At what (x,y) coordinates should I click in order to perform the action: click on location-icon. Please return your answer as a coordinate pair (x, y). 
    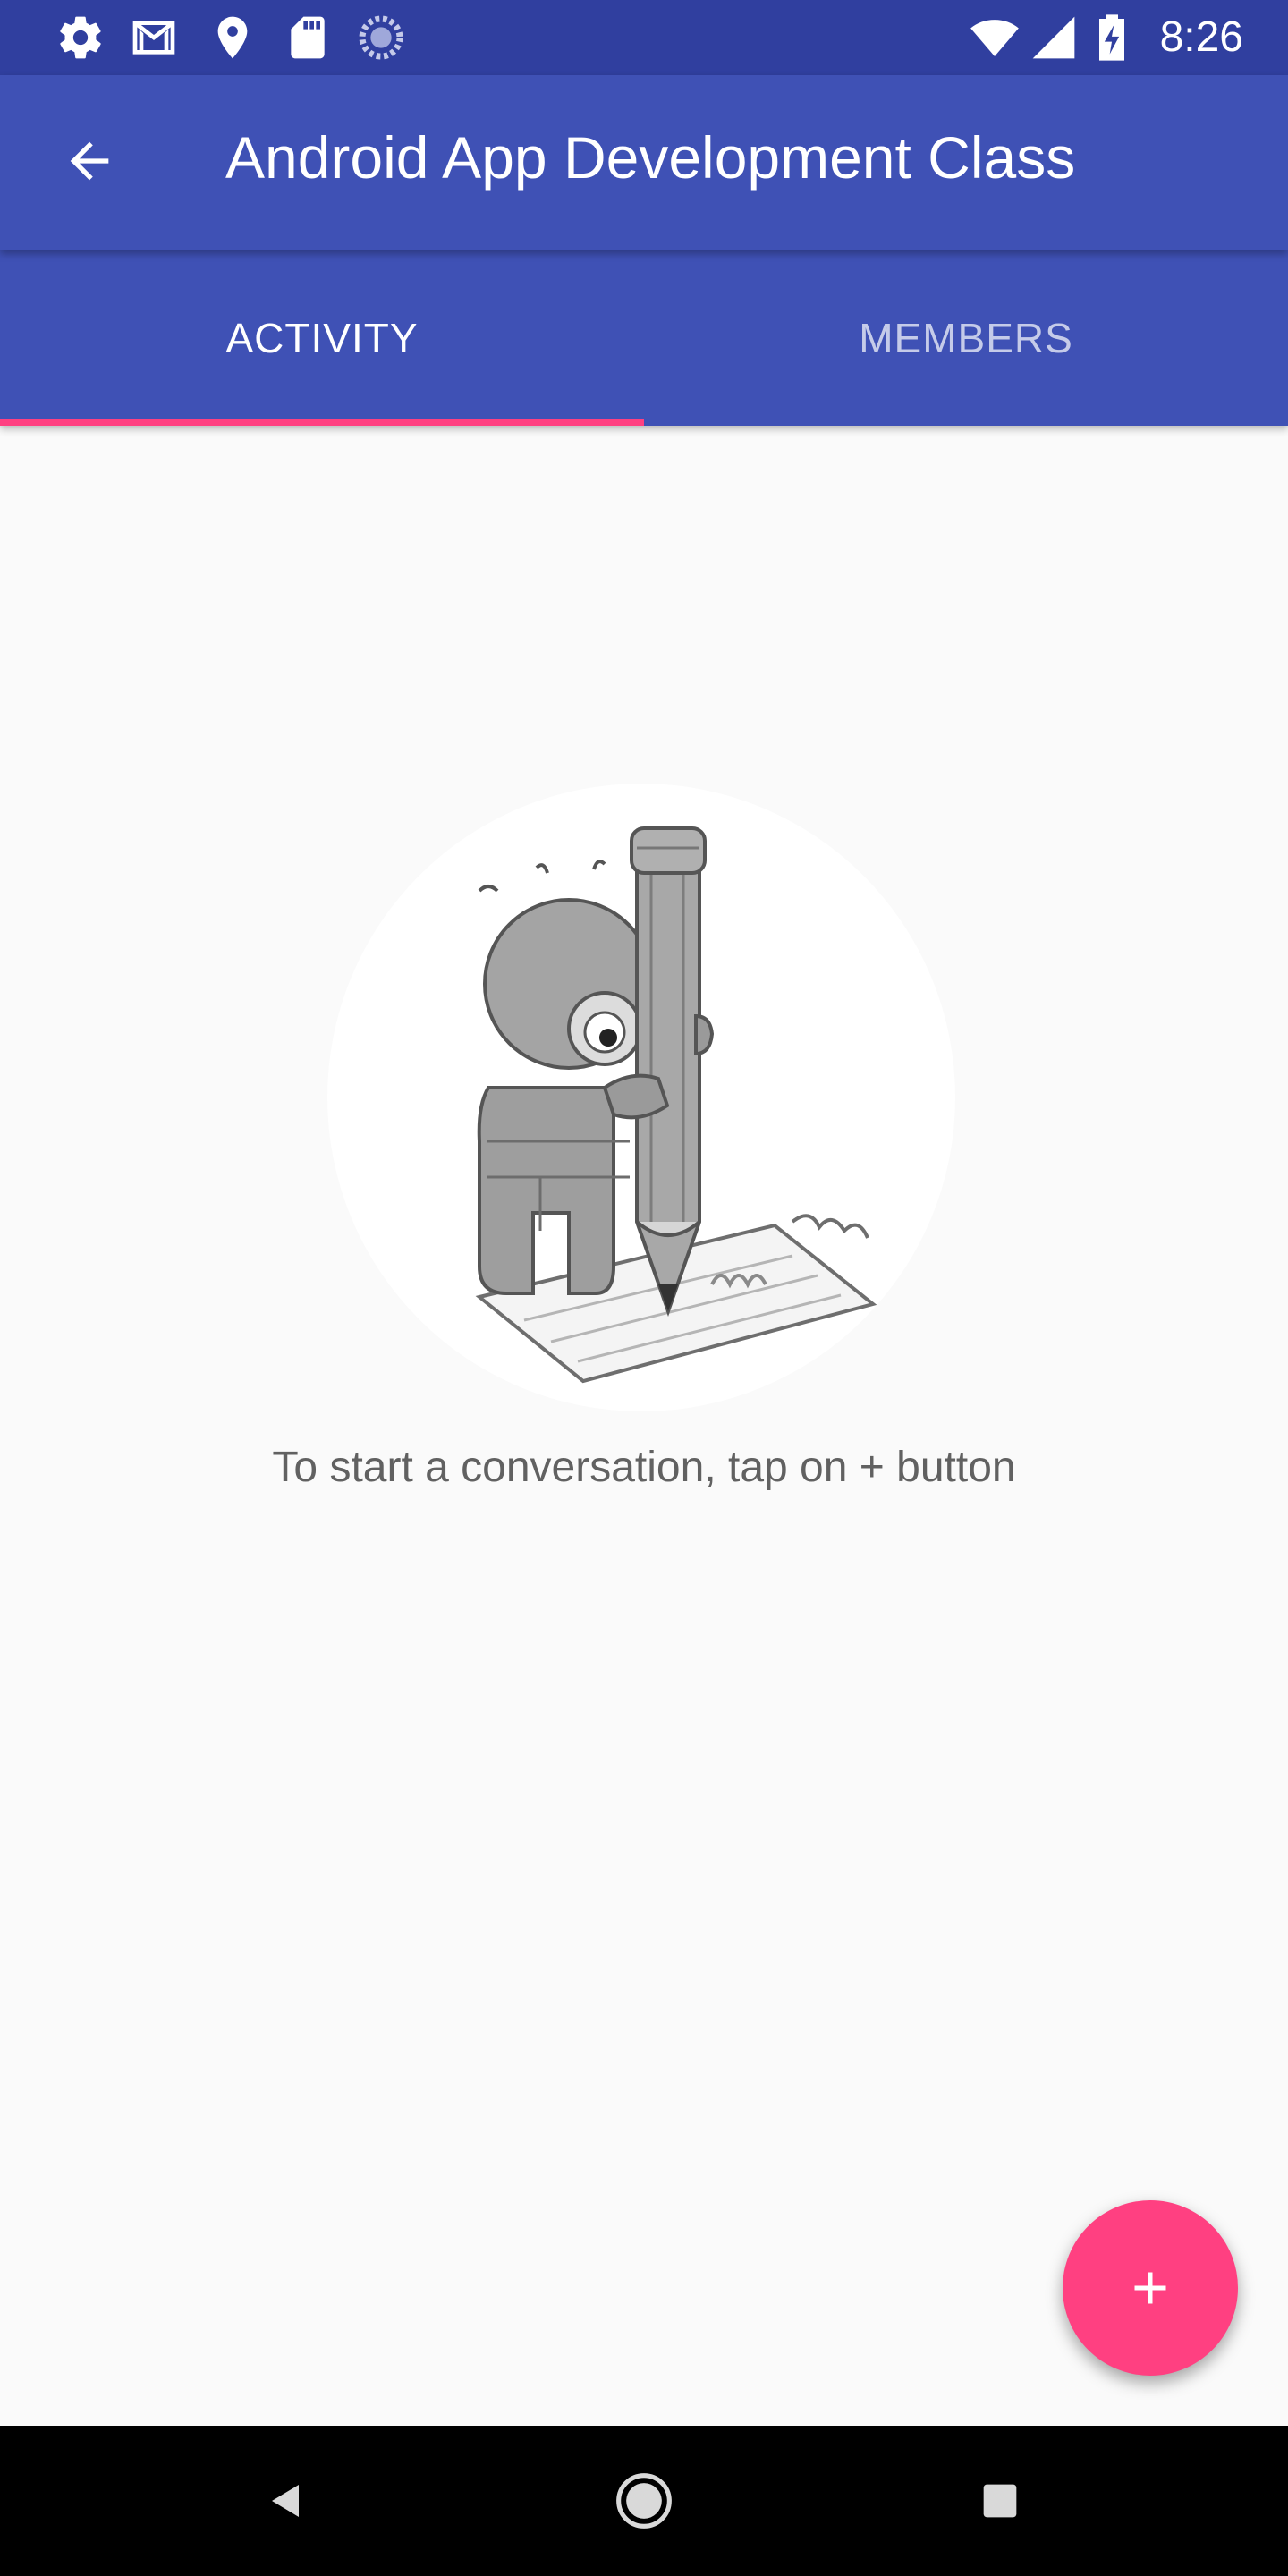
    Looking at the image, I should click on (232, 37).